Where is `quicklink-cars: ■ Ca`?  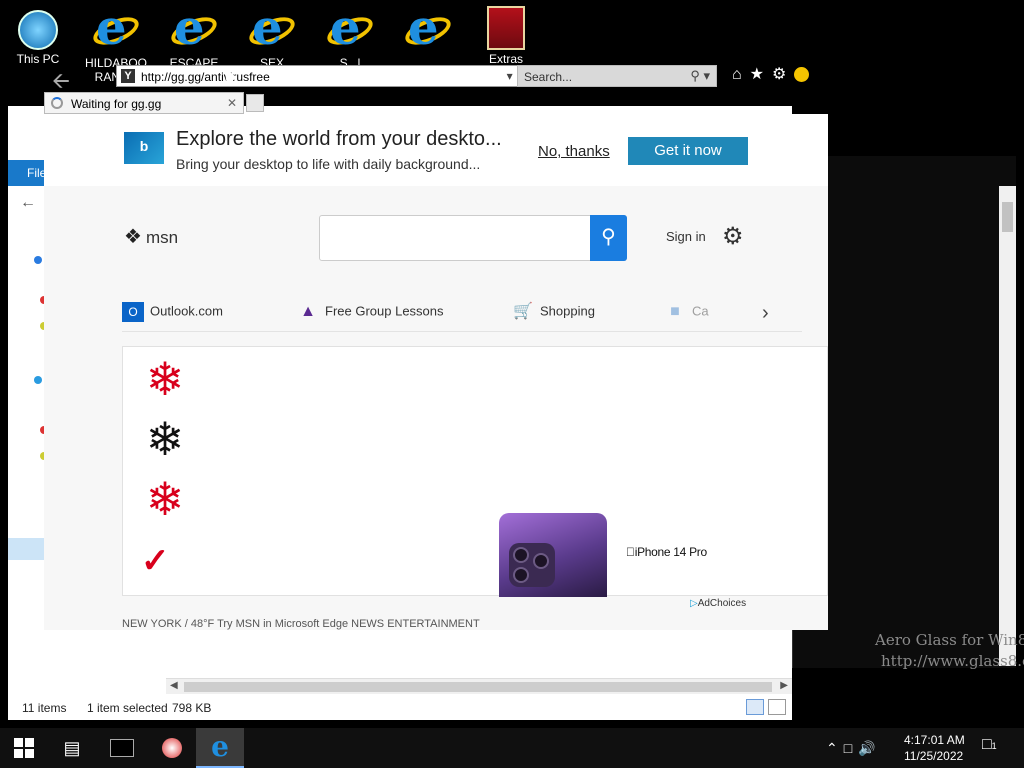
quicklink-cars: ■ Ca is located at coordinates (686, 315).